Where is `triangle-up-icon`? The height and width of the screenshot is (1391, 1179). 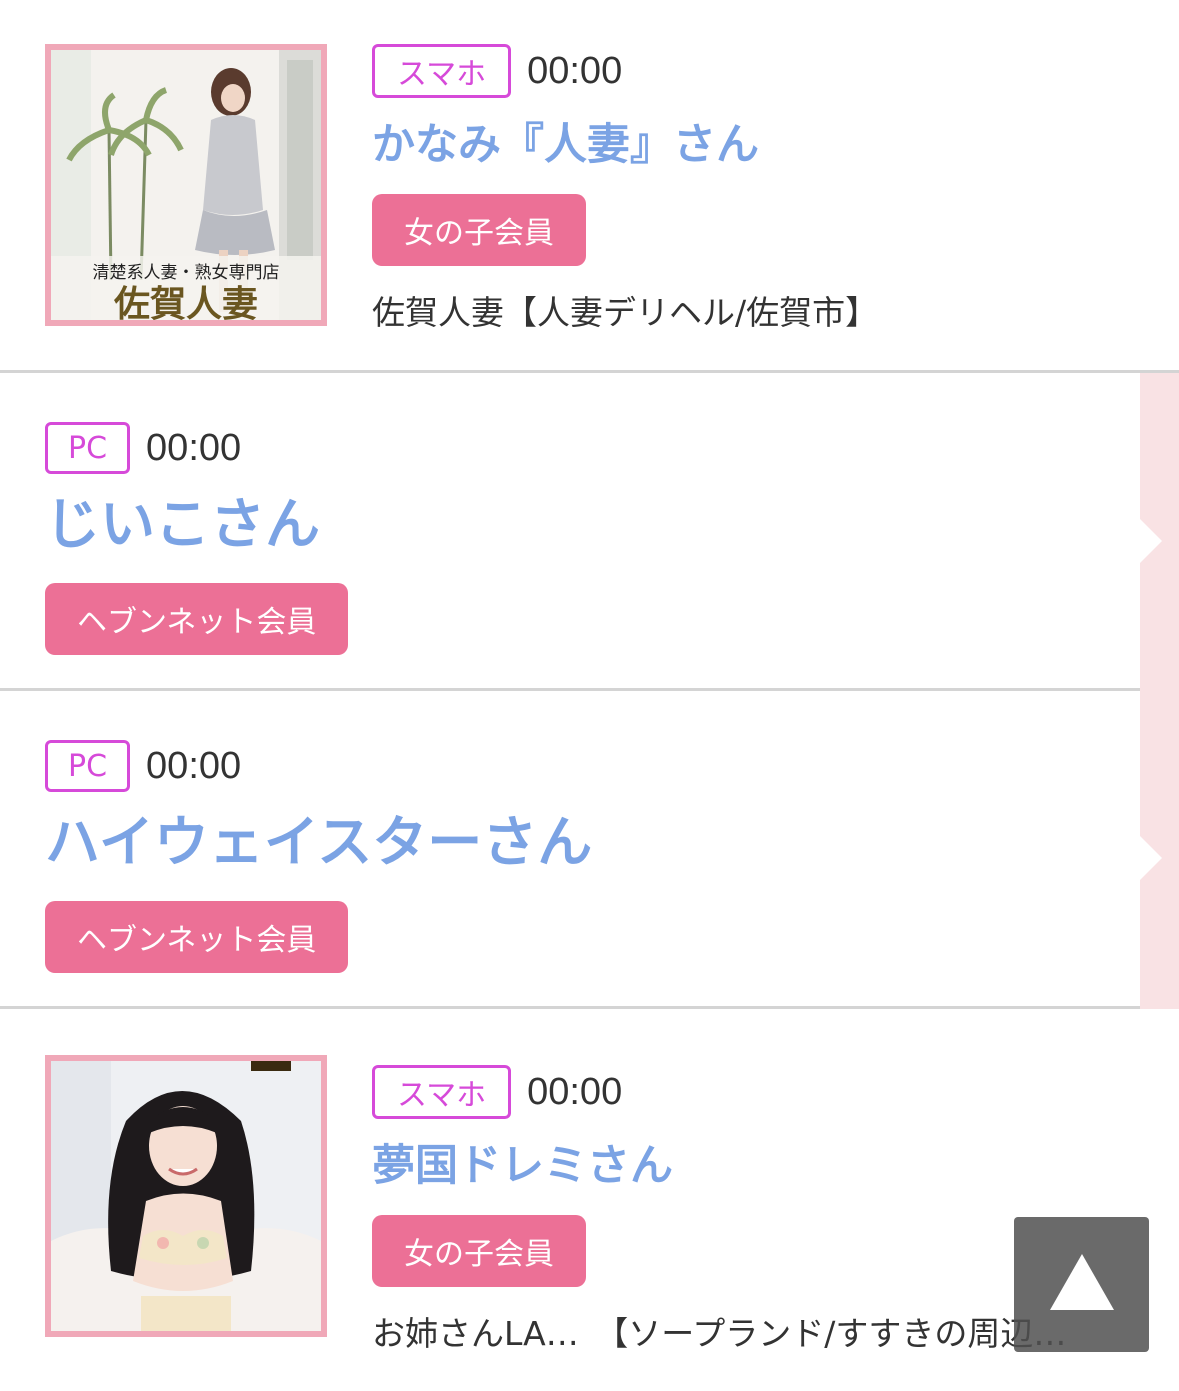 triangle-up-icon is located at coordinates (1081, 1281).